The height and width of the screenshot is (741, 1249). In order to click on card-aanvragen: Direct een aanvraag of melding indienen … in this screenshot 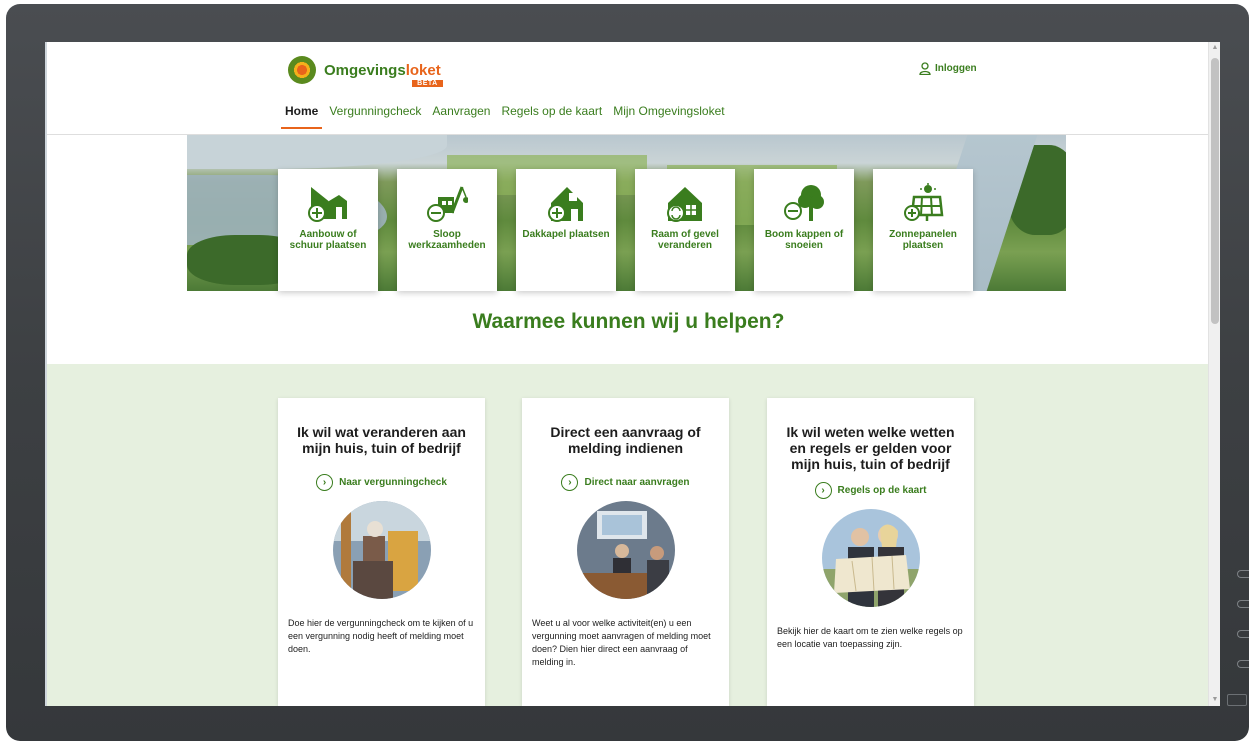, I will do `click(625, 552)`.